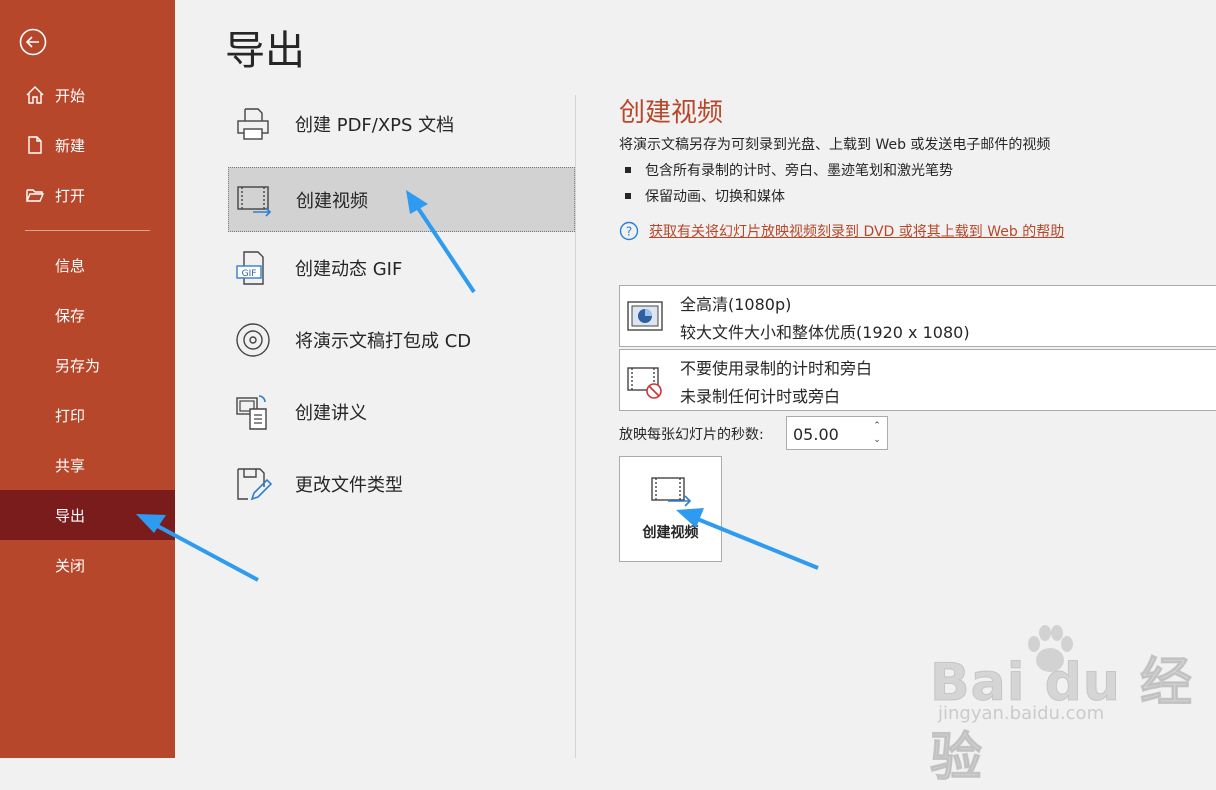 The image size is (1216, 790). Describe the element at coordinates (87, 315) in the screenshot. I see `nav-item-save: 保存` at that location.